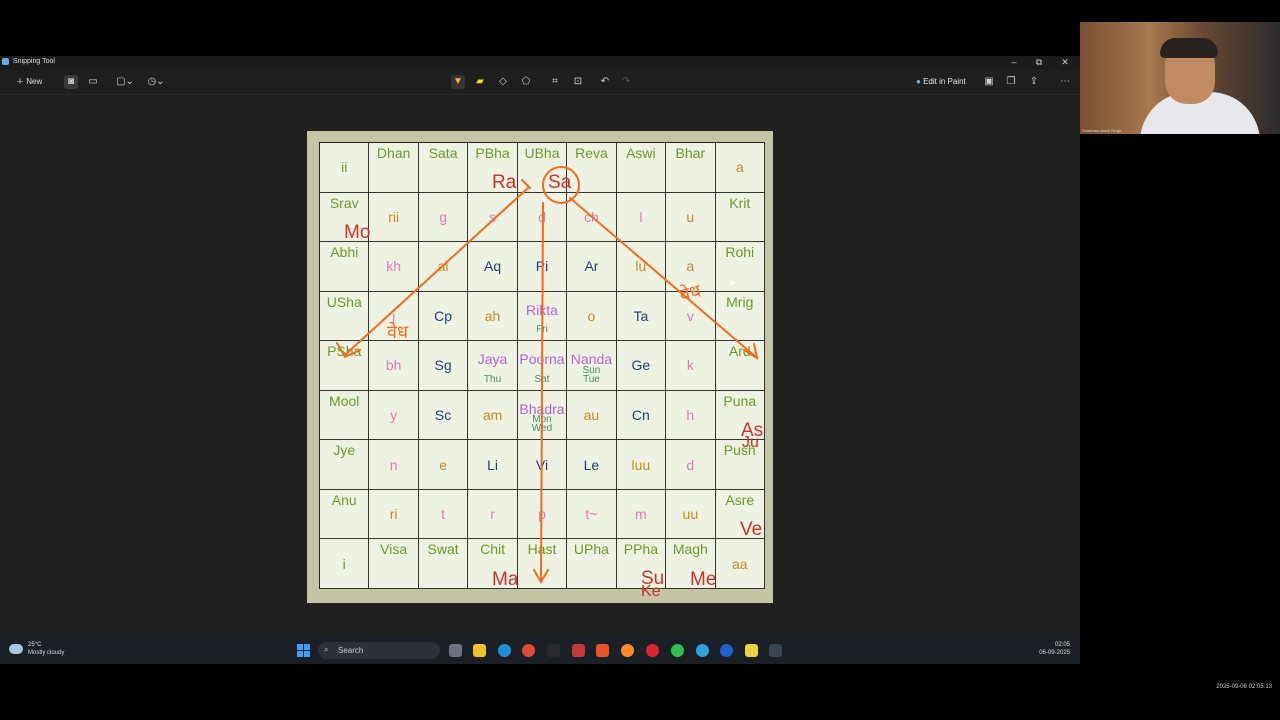 This screenshot has width=1280, height=720. I want to click on grid-cell: Ge, so click(641, 366).